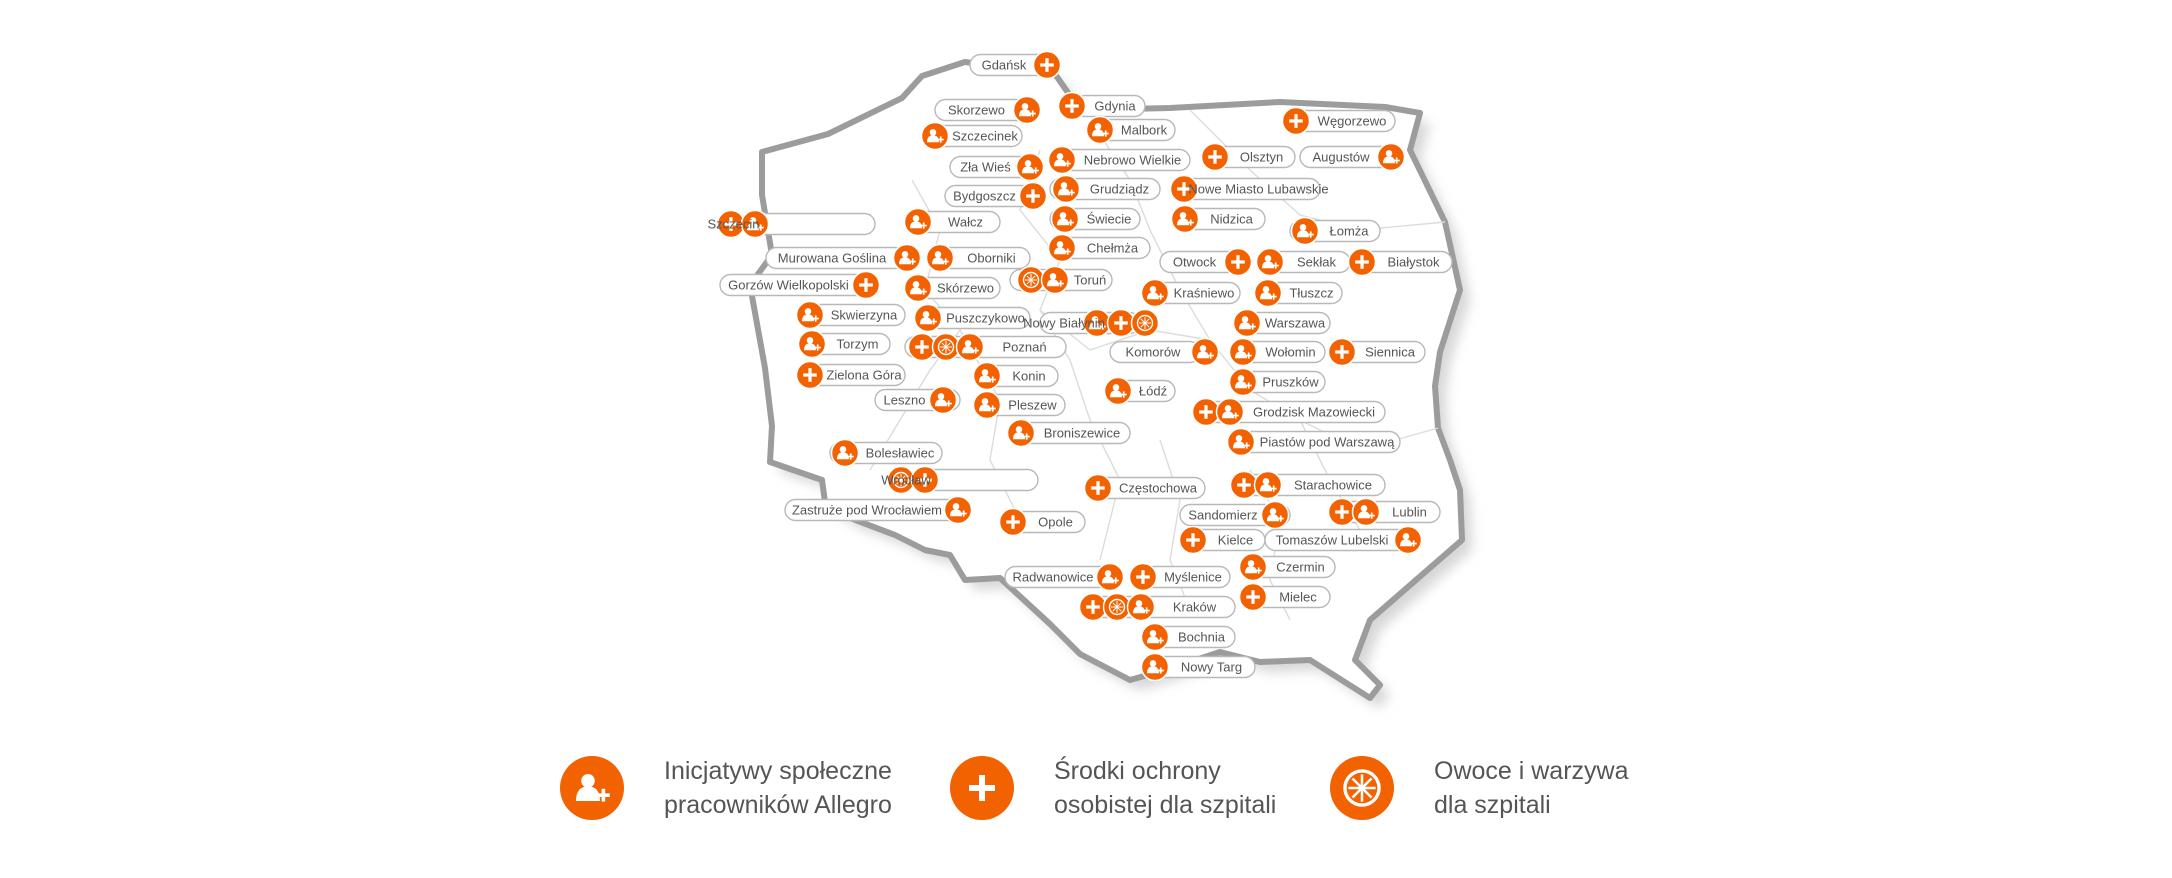  What do you see at coordinates (1211, 667) in the screenshot?
I see `location-label: Nowy Targ` at bounding box center [1211, 667].